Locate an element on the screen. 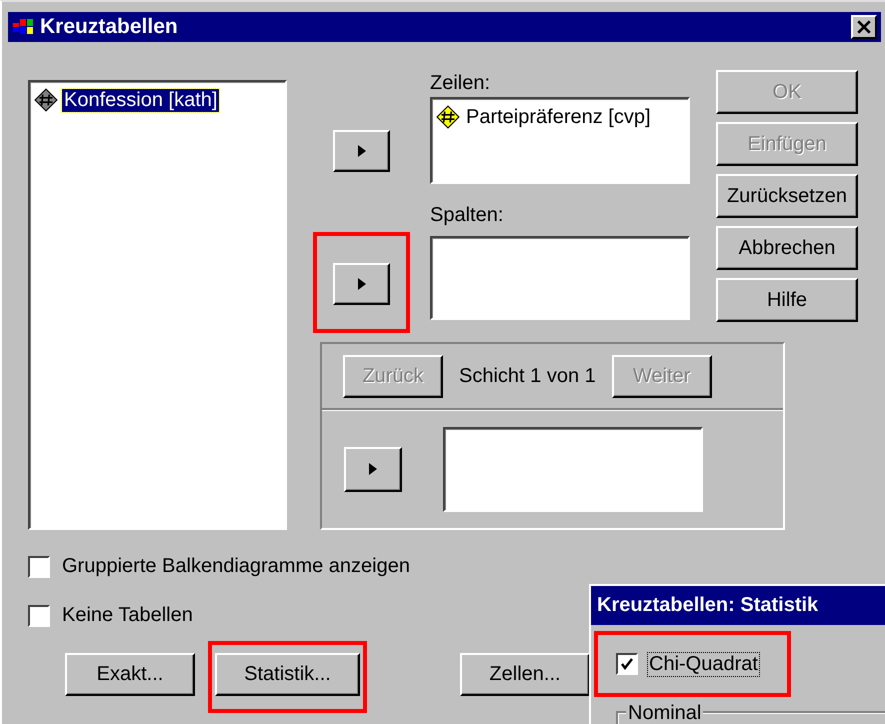 The height and width of the screenshot is (724, 885). checkbox-label: Chi-Quadrat is located at coordinates (703, 664).